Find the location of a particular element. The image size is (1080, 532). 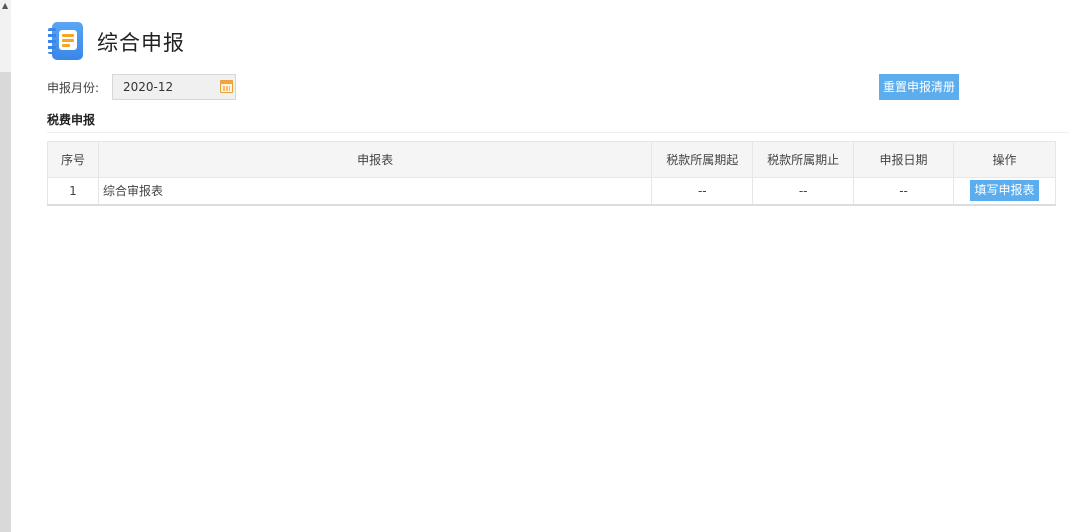

chevron-up-icon: ▲ is located at coordinates (5, 5).